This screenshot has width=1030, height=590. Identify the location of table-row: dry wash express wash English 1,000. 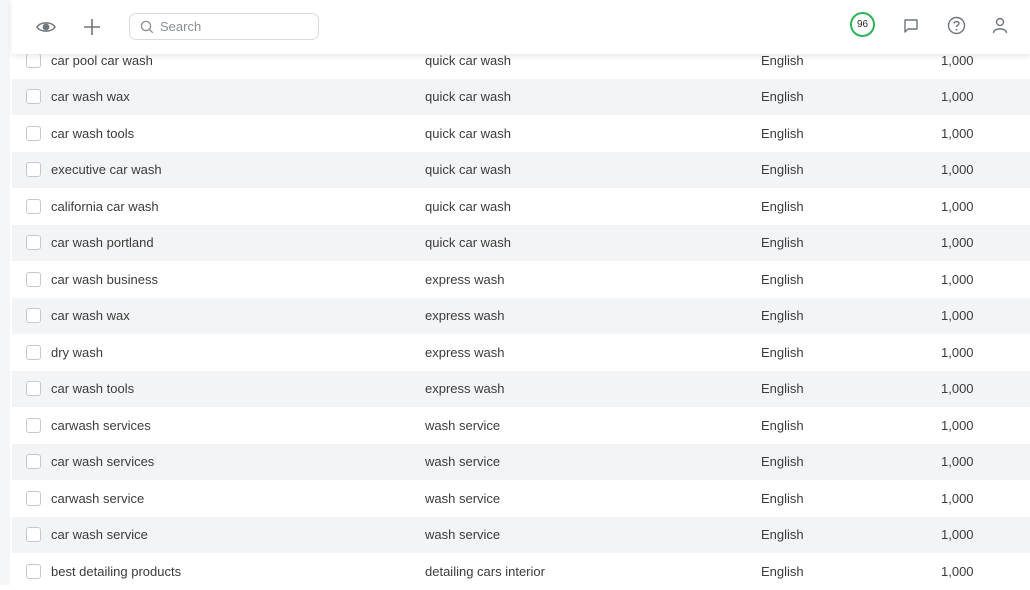
(521, 352).